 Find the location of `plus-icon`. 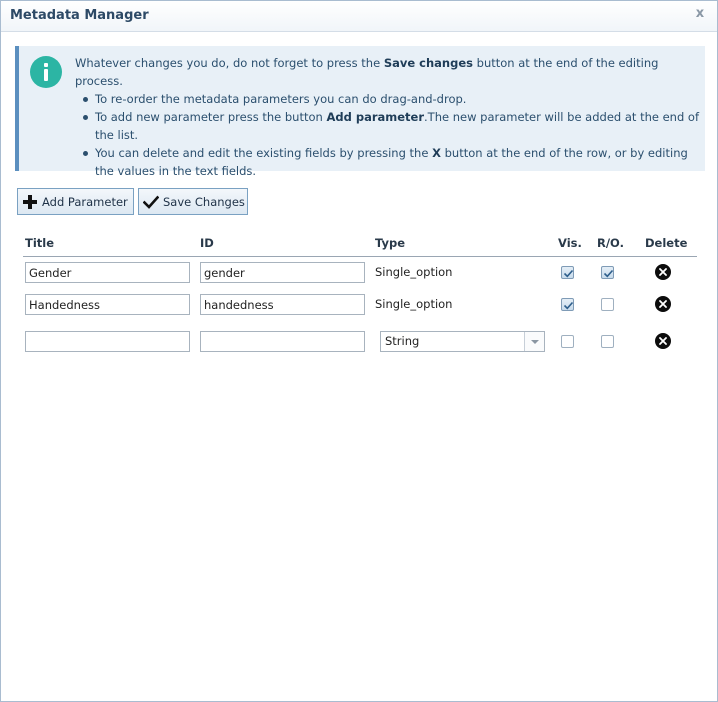

plus-icon is located at coordinates (30, 202).